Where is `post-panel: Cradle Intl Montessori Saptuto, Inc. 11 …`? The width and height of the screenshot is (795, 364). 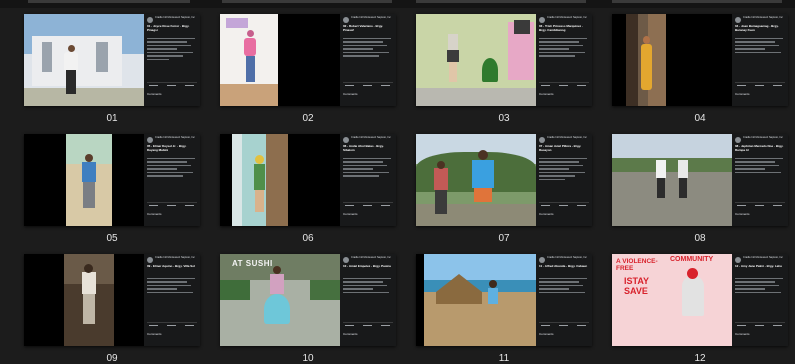
post-panel: Cradle Intl Montessori Saptuto, Inc. 11 … is located at coordinates (564, 300).